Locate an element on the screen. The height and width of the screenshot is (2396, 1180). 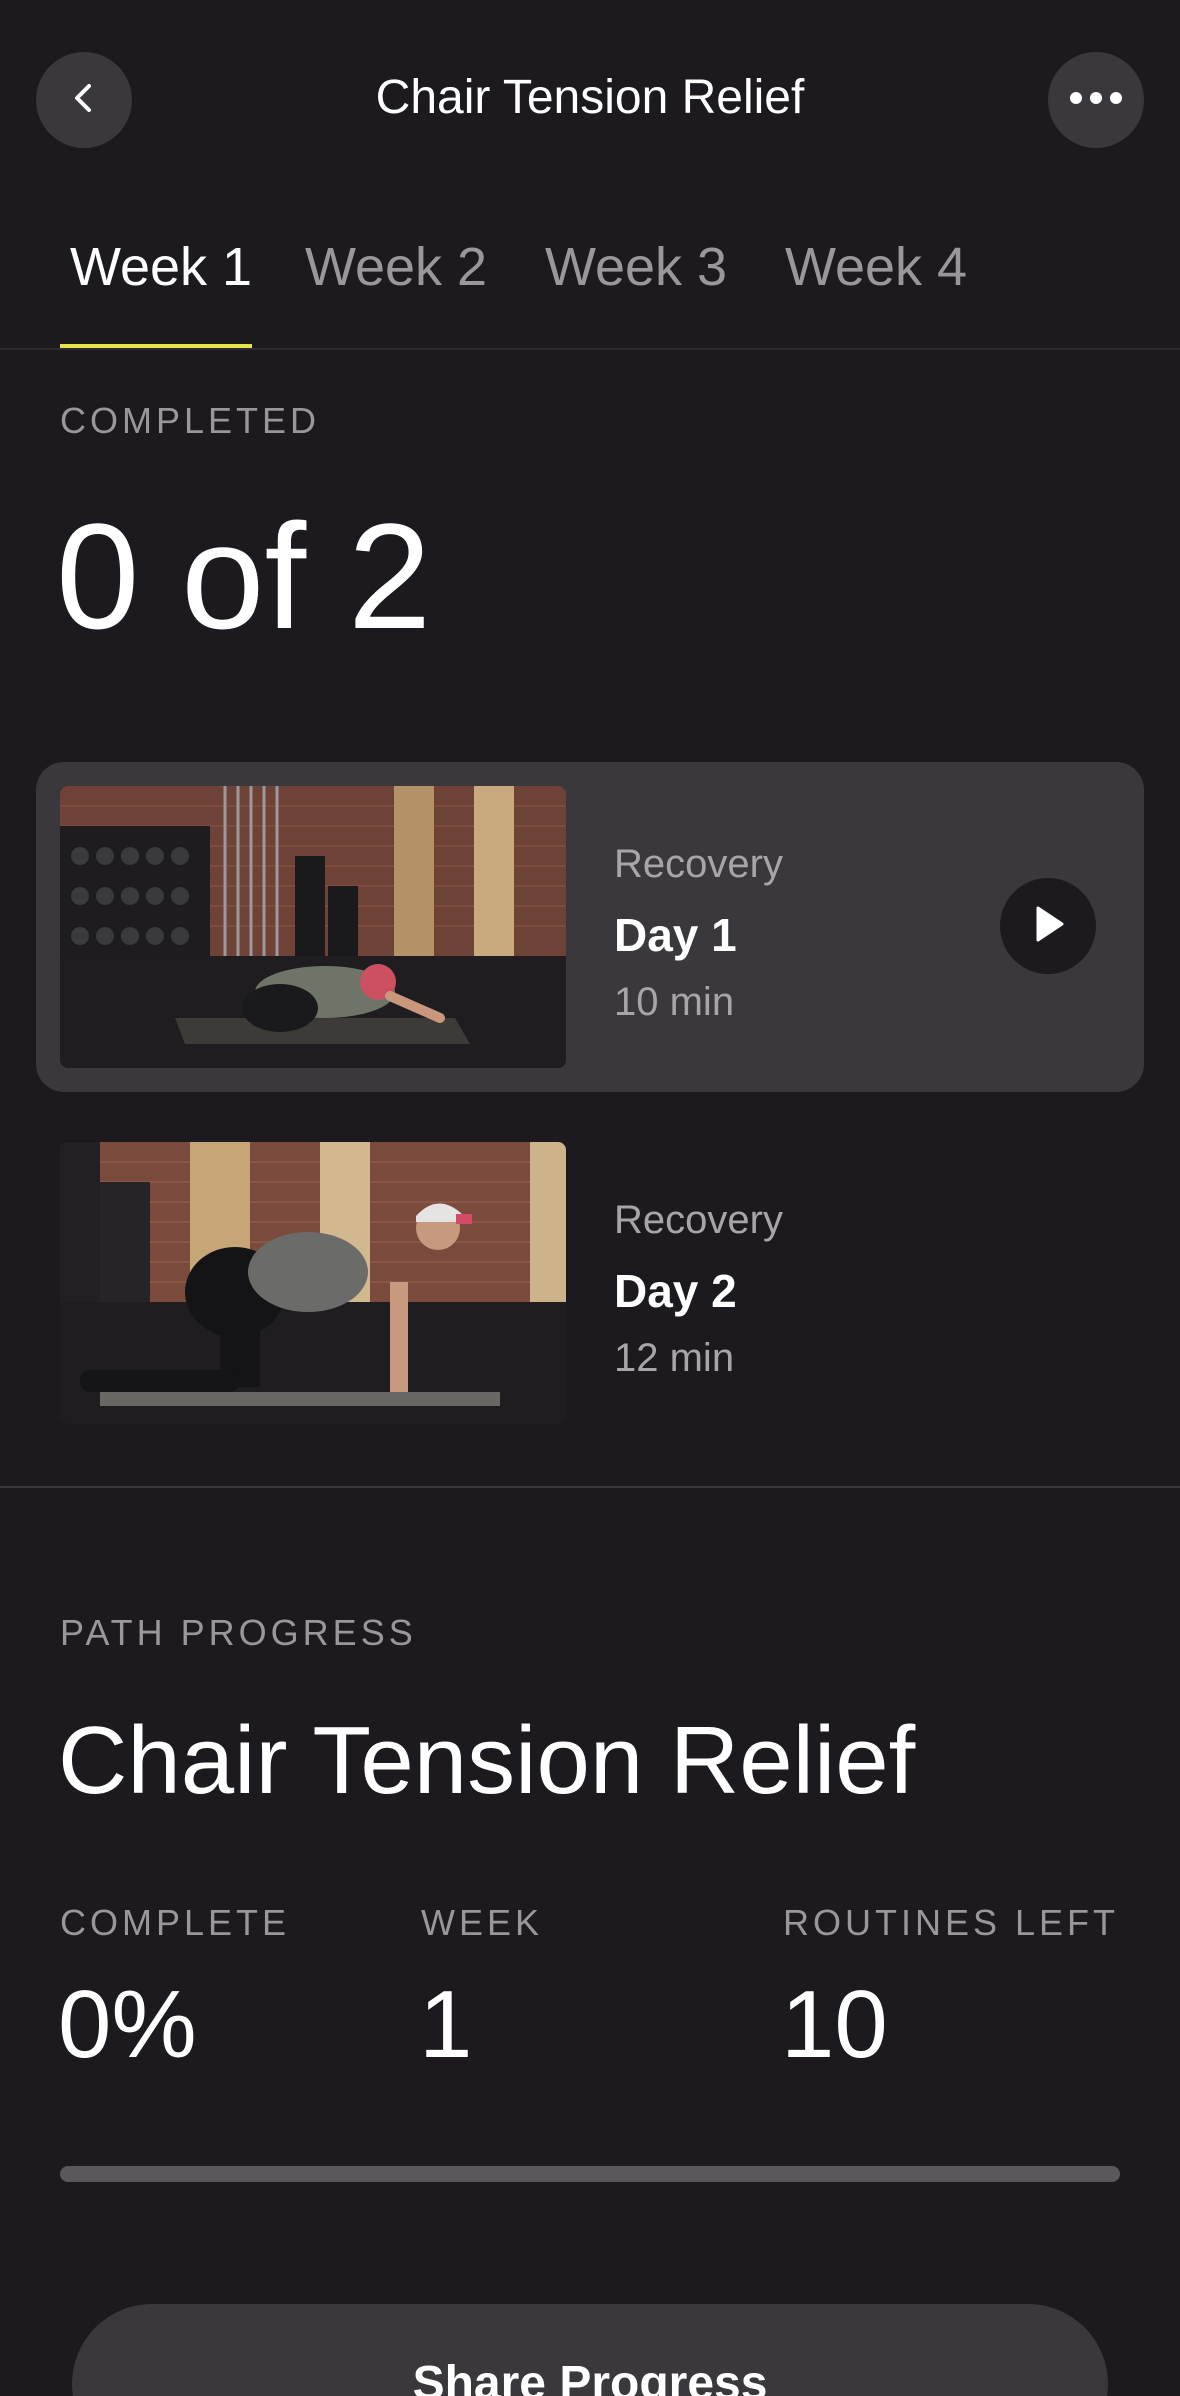
stat-complete-value: 0% is located at coordinates (127, 2024).